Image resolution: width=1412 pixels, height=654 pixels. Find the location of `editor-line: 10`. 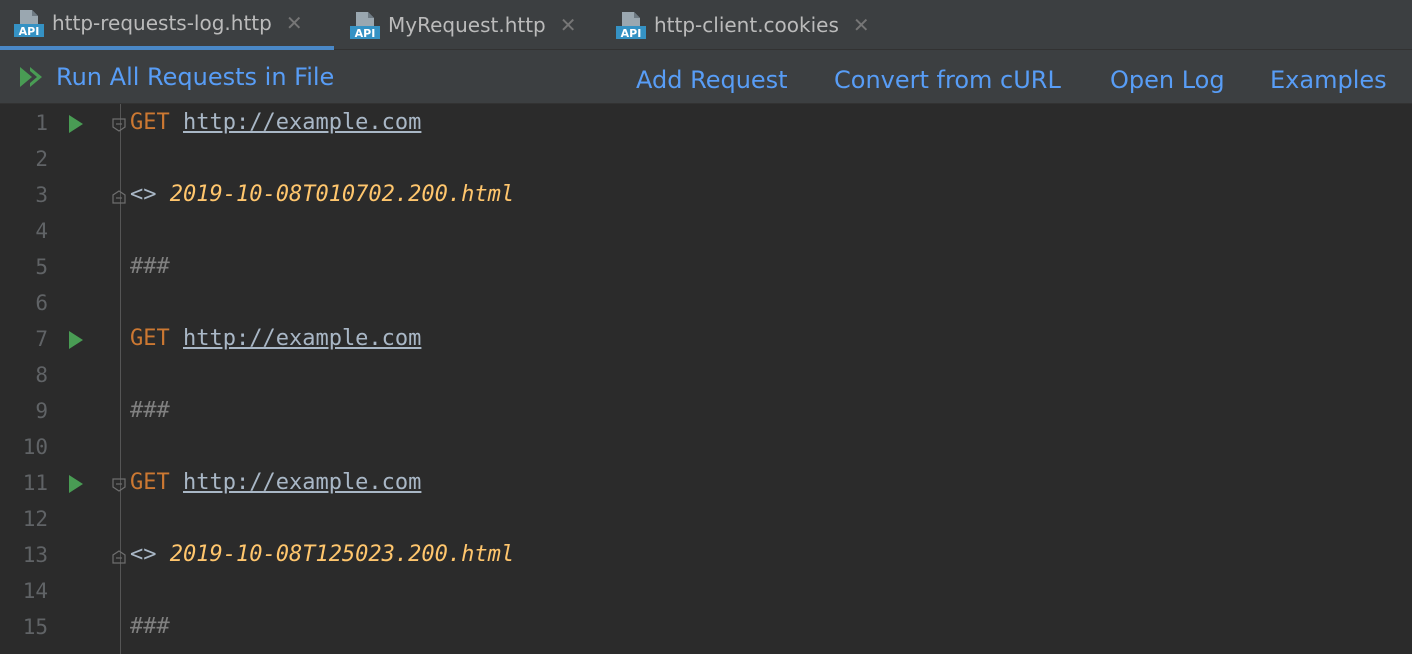

editor-line: 10 is located at coordinates (706, 448).